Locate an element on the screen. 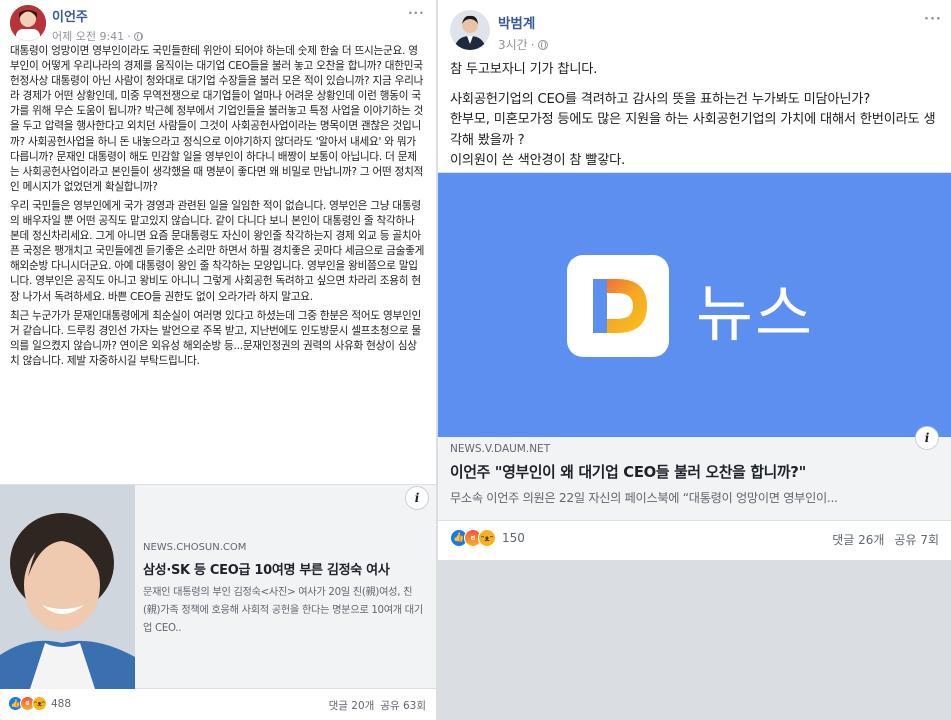 This screenshot has height=720, width=951. reaction-count: 150 is located at coordinates (513, 538).